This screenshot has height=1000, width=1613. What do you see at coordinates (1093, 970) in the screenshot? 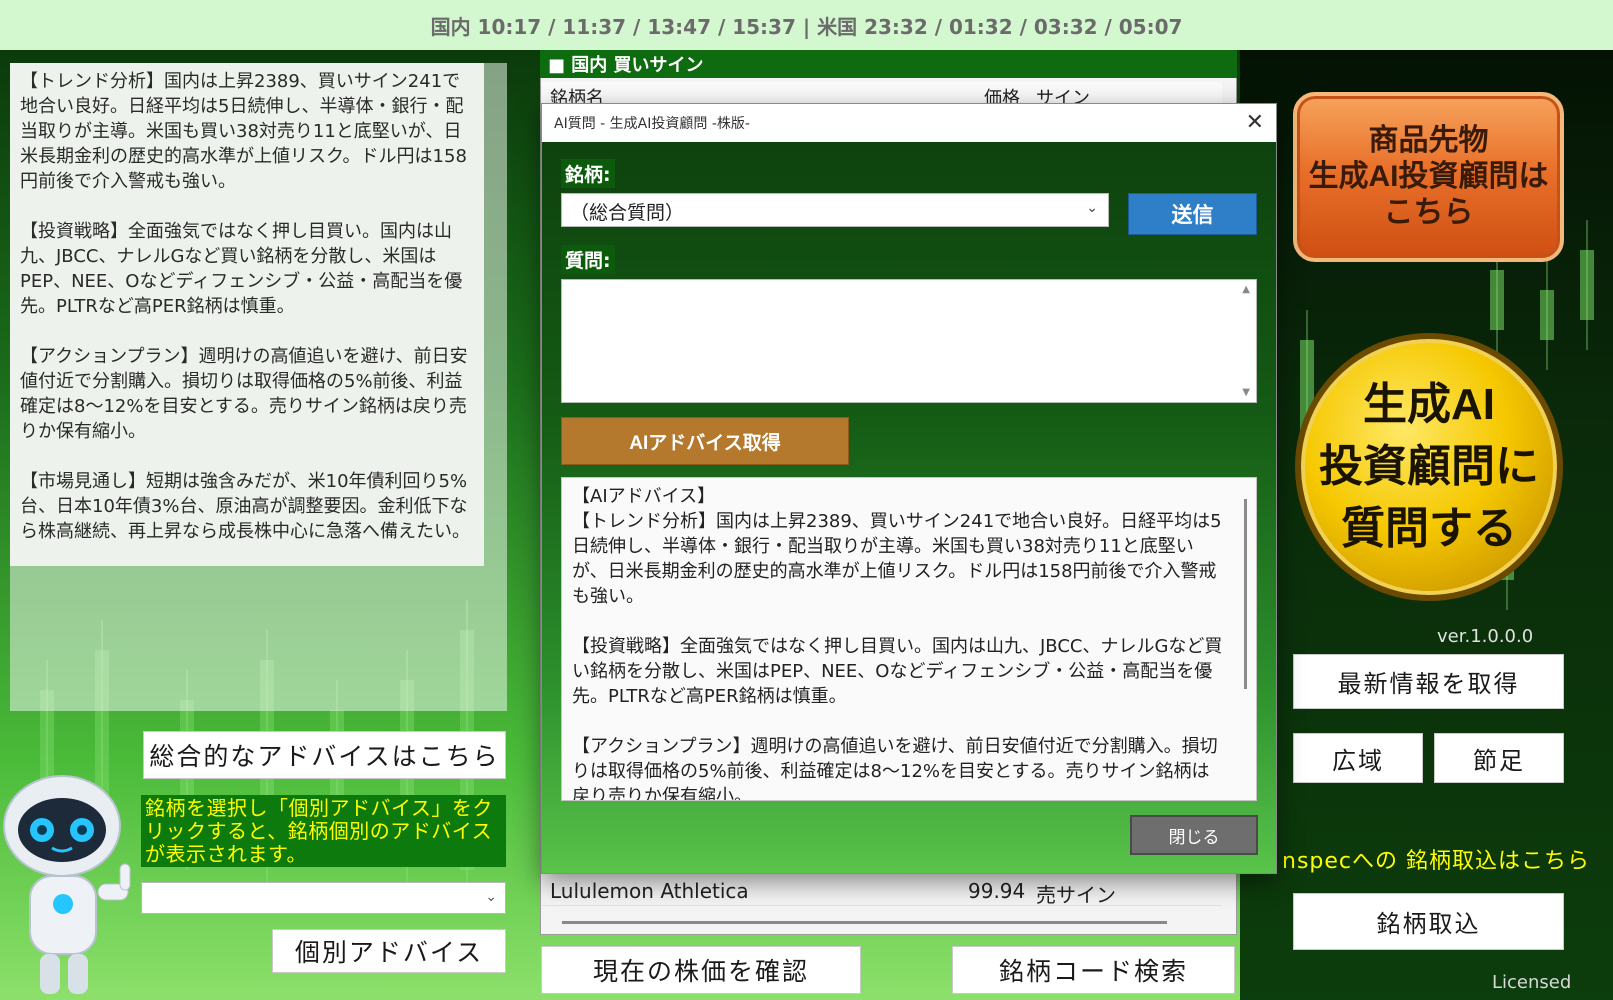
I see `code-search-button: 銘柄コード検索` at bounding box center [1093, 970].